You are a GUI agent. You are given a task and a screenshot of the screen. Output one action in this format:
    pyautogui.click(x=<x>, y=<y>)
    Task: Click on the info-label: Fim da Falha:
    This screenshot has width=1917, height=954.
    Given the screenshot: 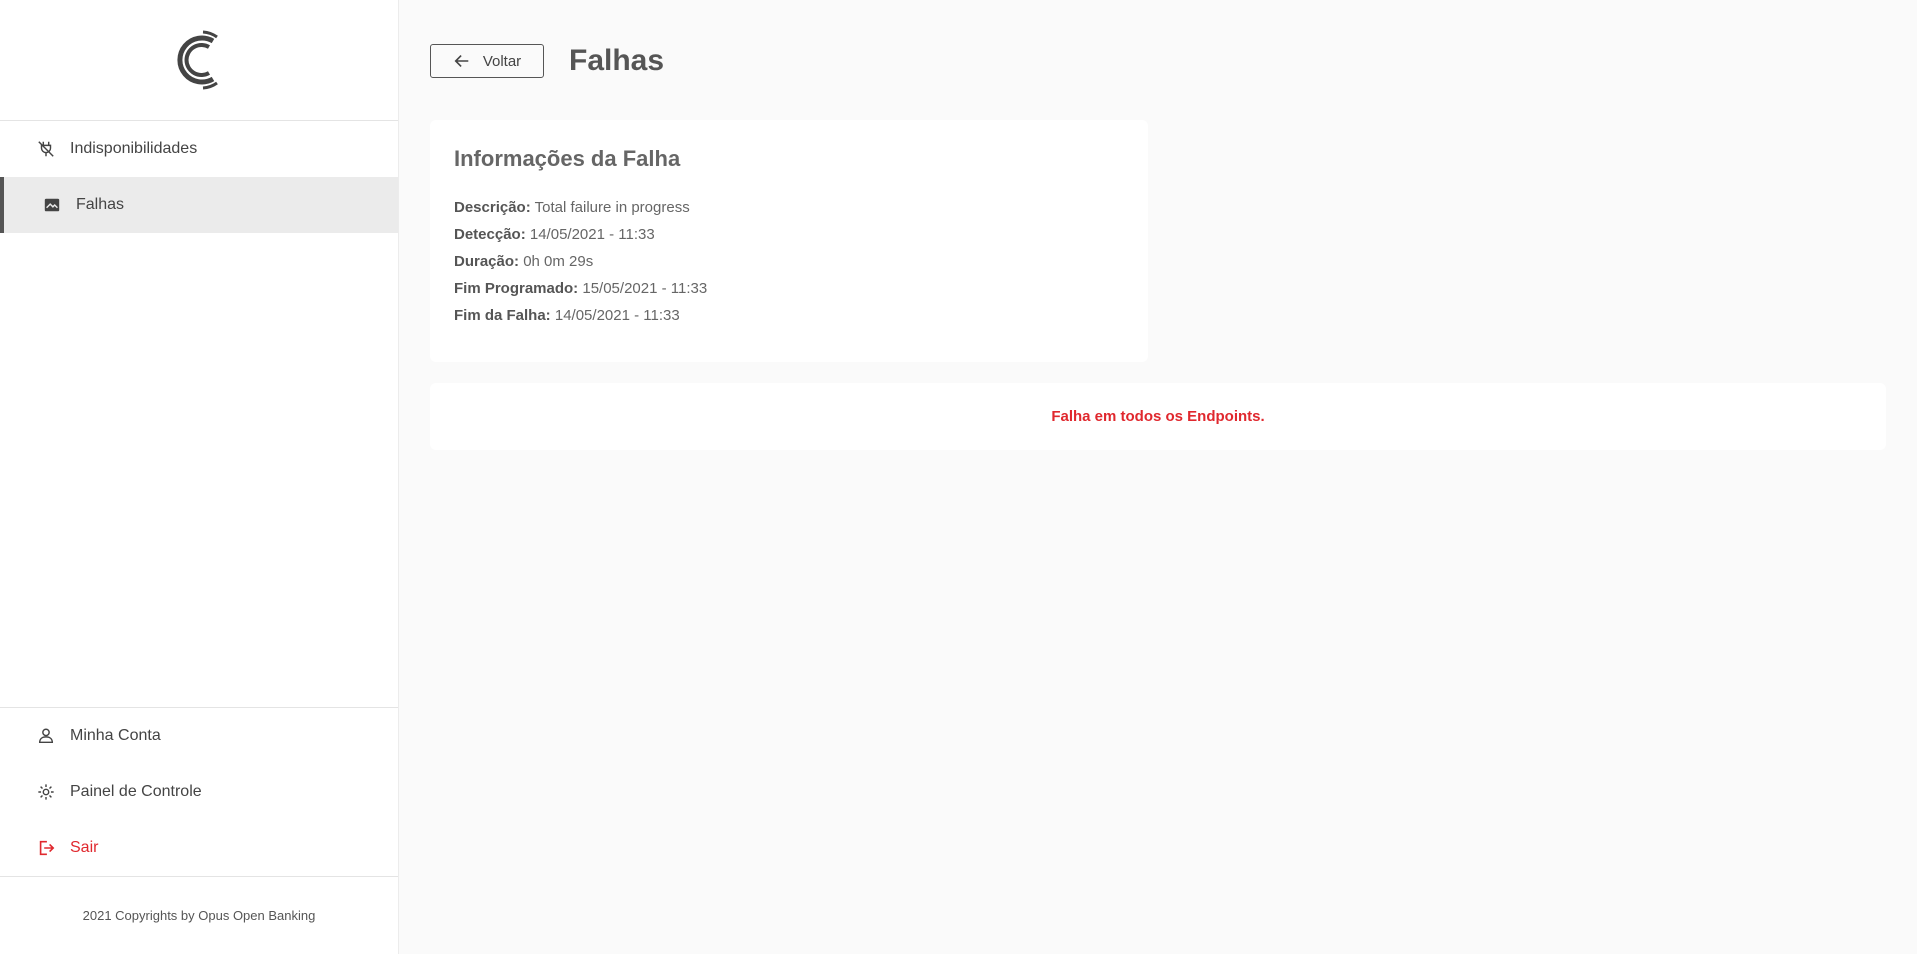 What is the action you would take?
    pyautogui.click(x=502, y=315)
    